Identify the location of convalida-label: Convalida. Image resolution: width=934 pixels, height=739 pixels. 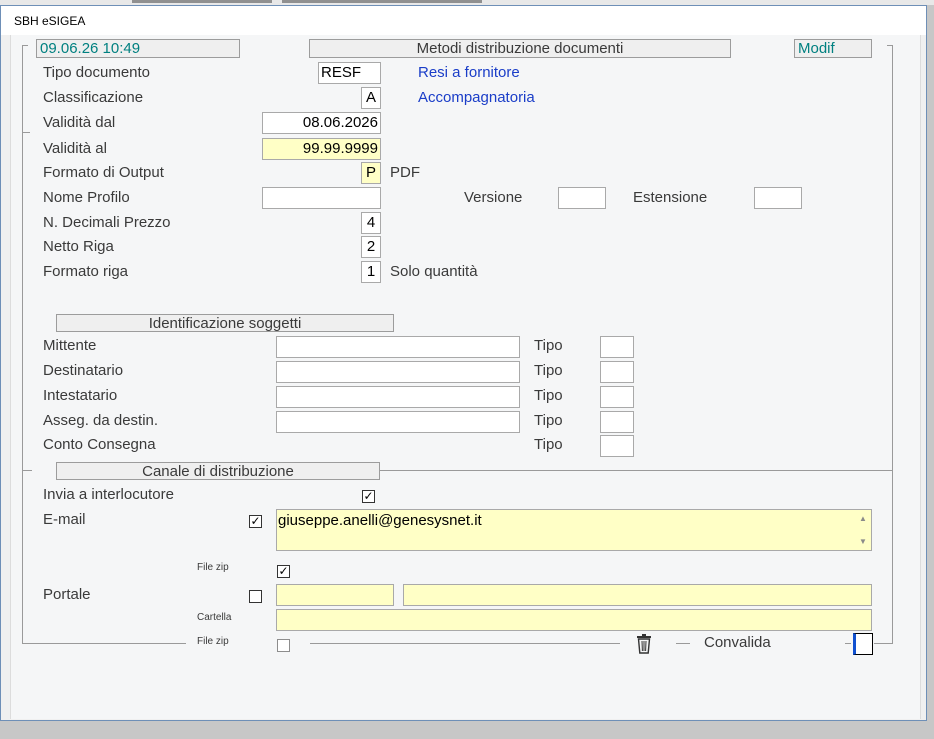
(737, 642).